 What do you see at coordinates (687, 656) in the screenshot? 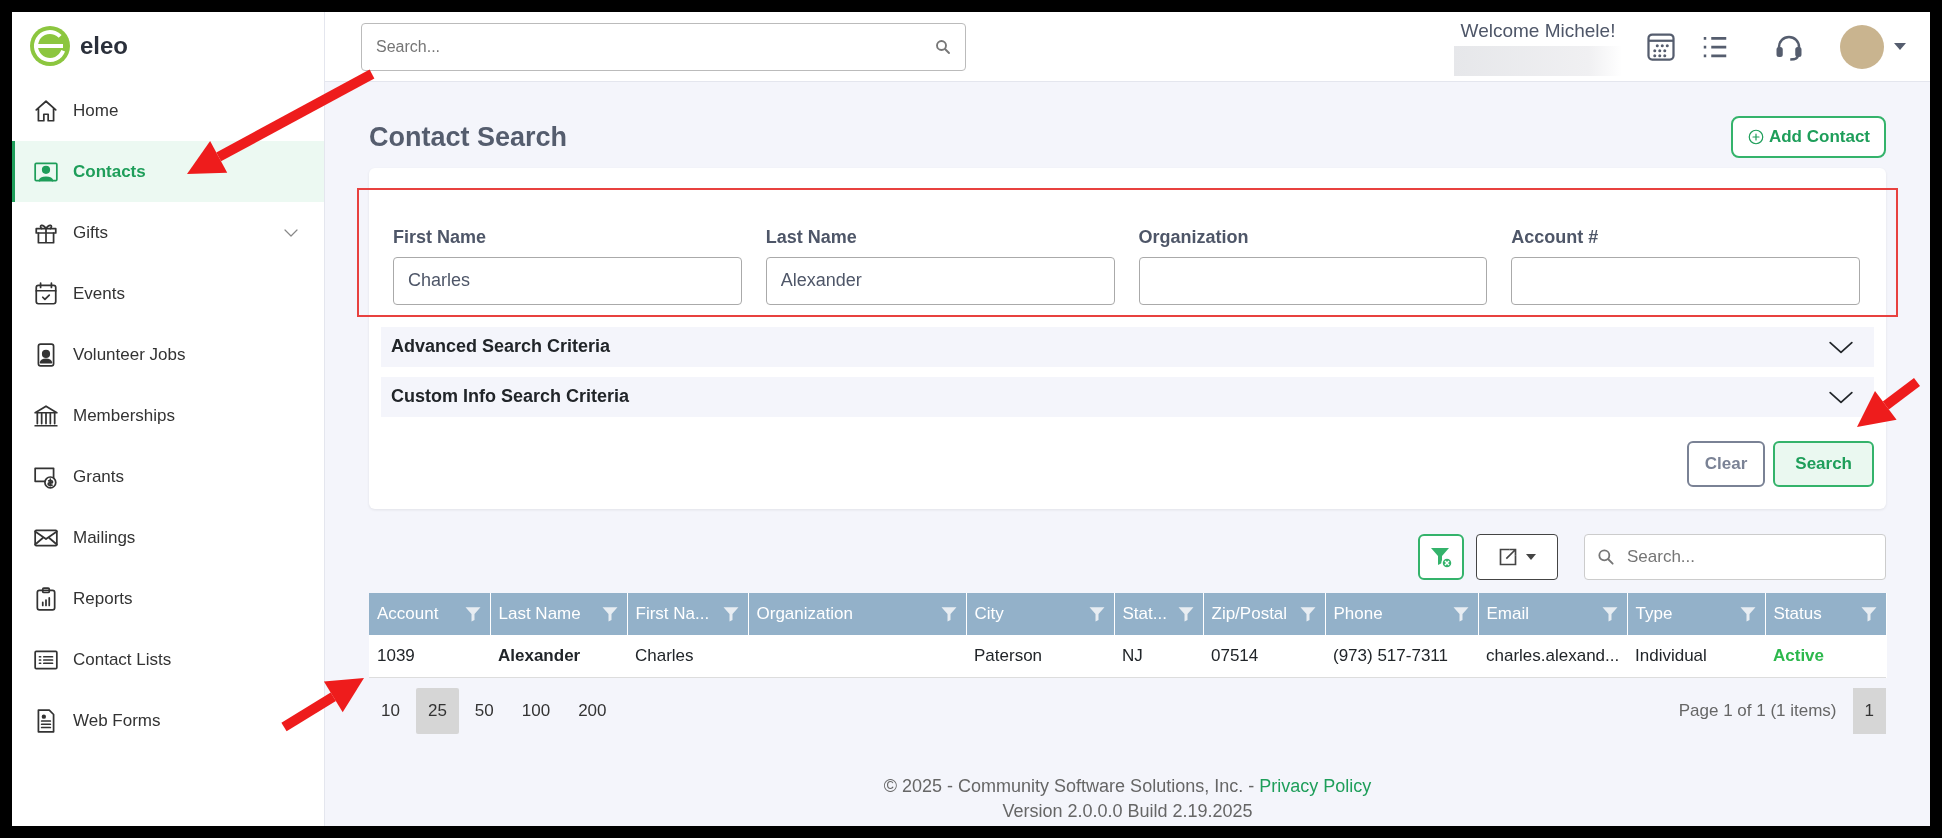
I see `table-cell: Charles` at bounding box center [687, 656].